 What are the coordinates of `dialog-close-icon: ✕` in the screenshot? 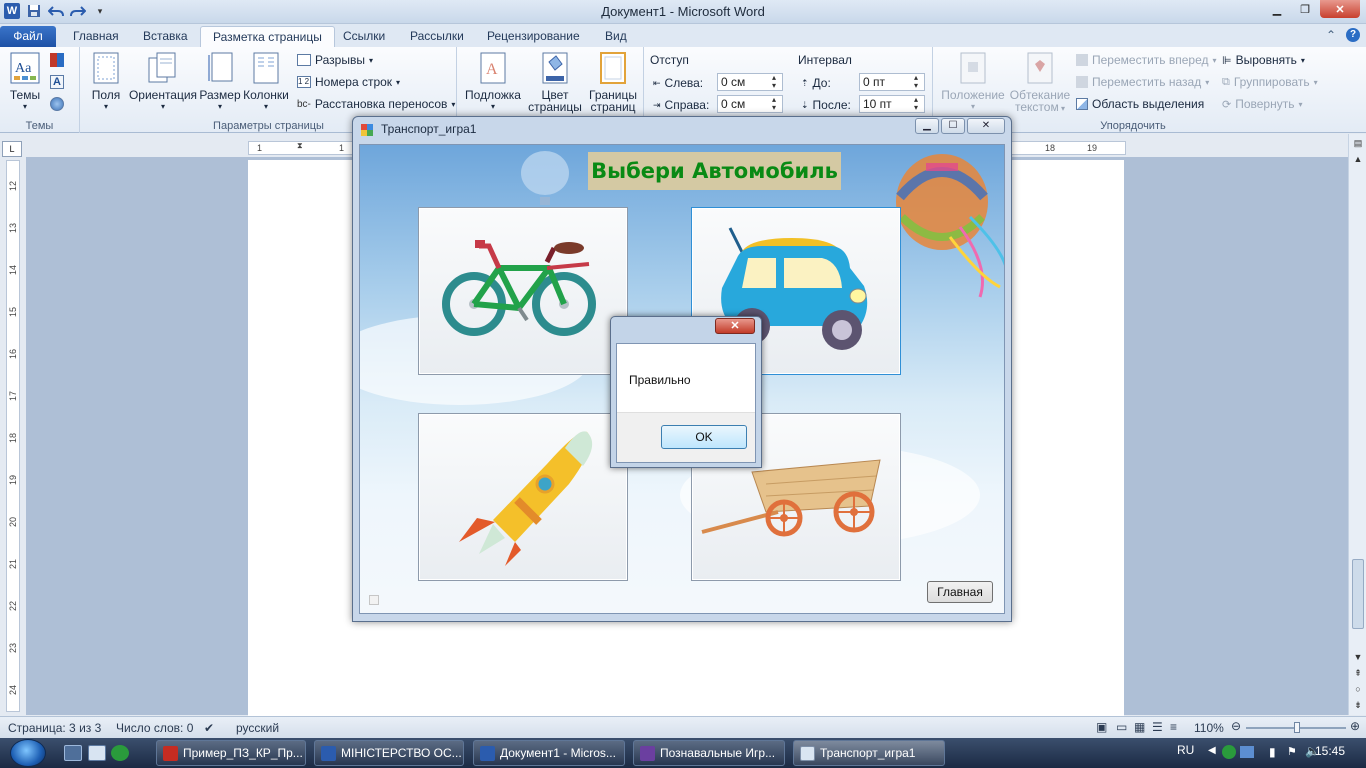 It's located at (735, 326).